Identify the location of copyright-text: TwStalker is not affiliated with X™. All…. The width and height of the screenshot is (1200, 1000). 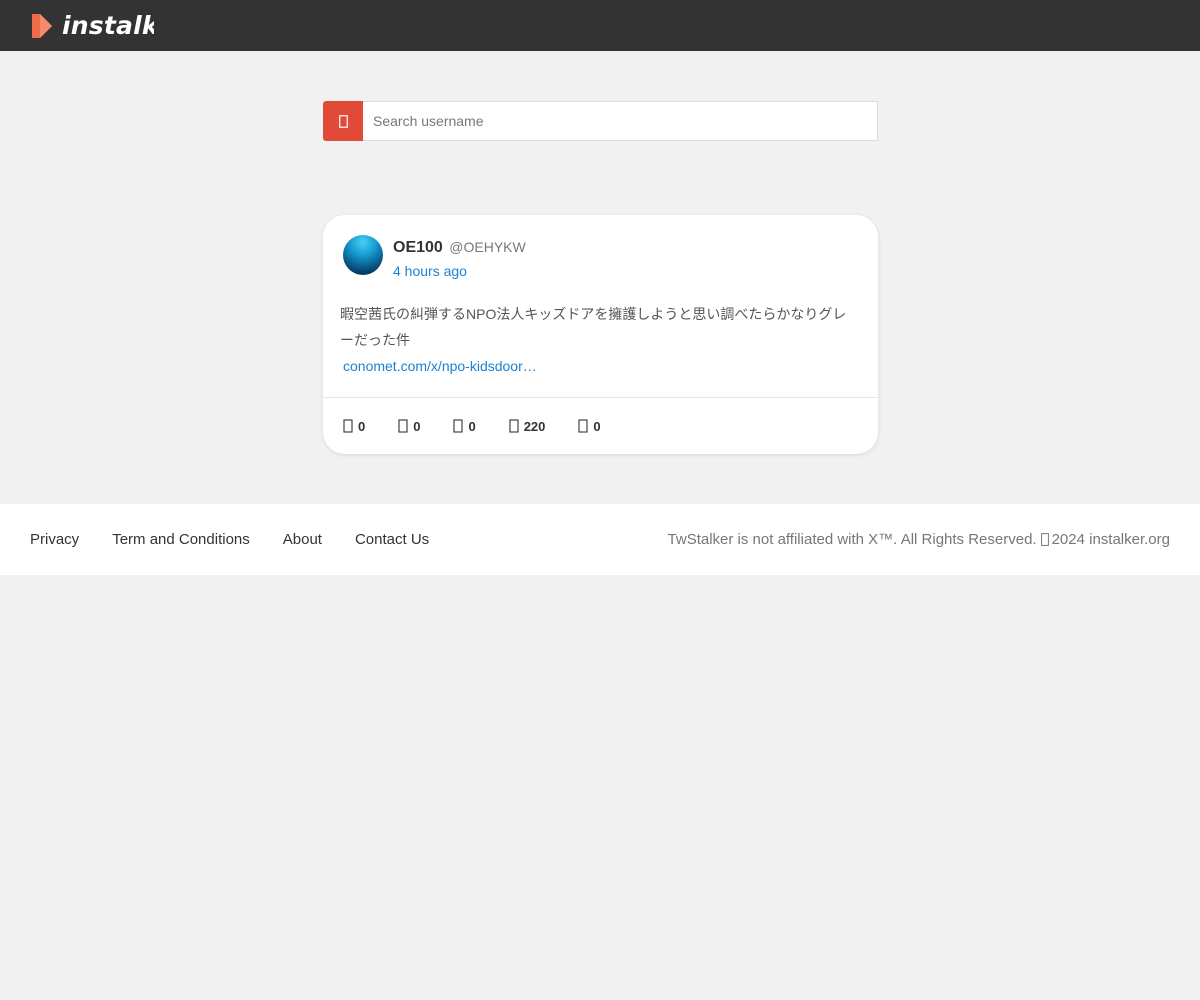
(852, 539).